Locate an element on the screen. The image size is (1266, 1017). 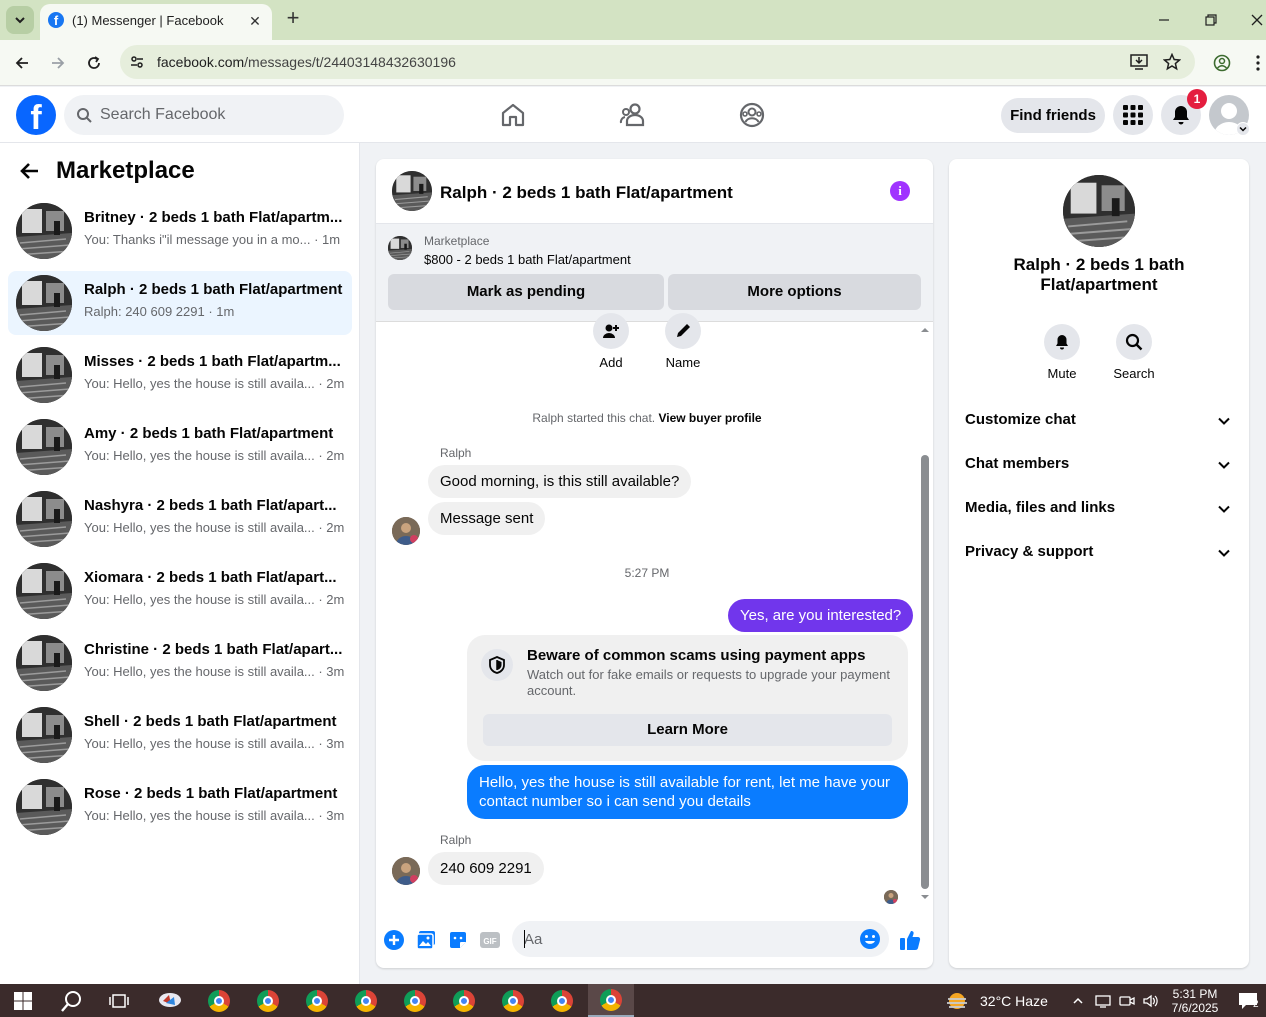
privacy-support-section: Privacy & support is located at coordinates (1099, 553).